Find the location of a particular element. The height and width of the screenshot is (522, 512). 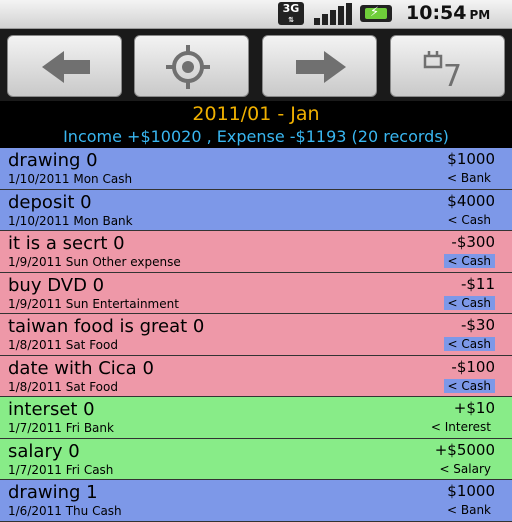

record-amount: $4000 is located at coordinates (471, 200).